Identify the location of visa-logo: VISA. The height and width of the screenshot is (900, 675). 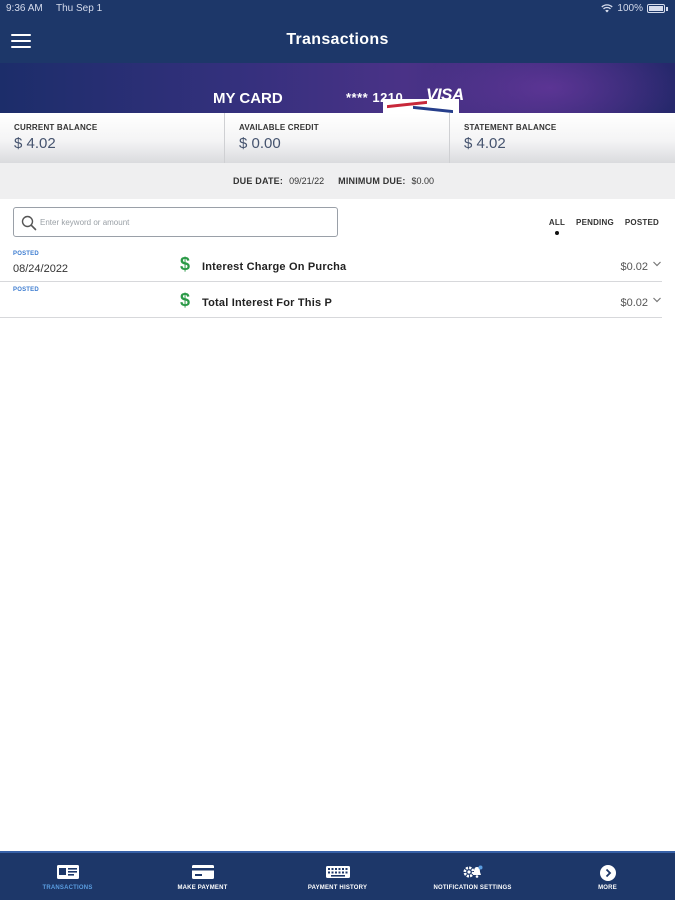
(445, 94).